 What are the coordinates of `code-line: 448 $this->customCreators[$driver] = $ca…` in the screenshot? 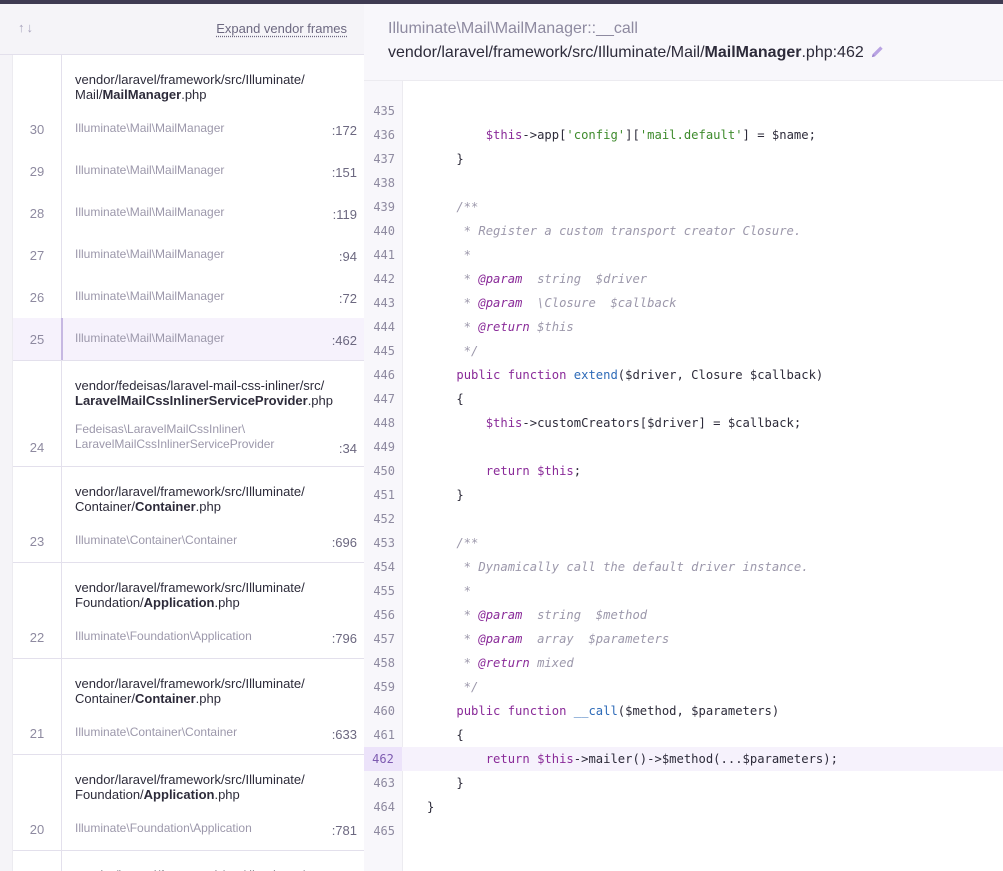 It's located at (683, 423).